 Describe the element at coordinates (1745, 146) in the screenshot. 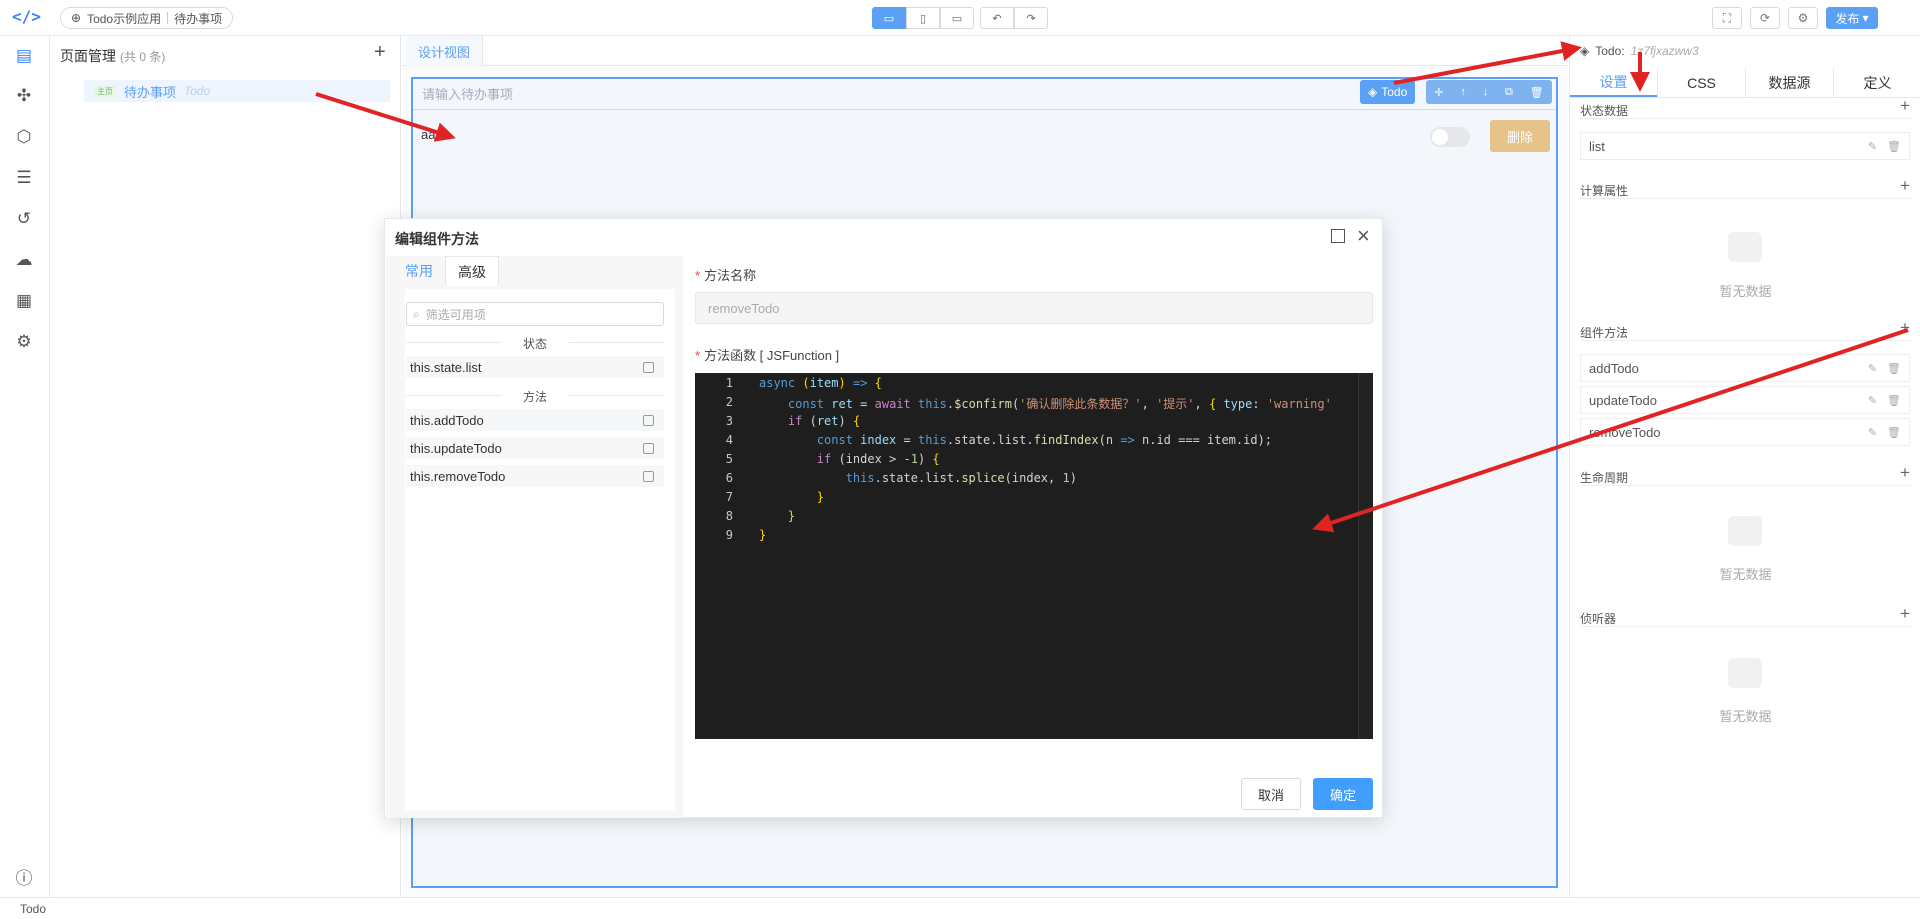

I see `state-item: list ✎ 🗑` at that location.